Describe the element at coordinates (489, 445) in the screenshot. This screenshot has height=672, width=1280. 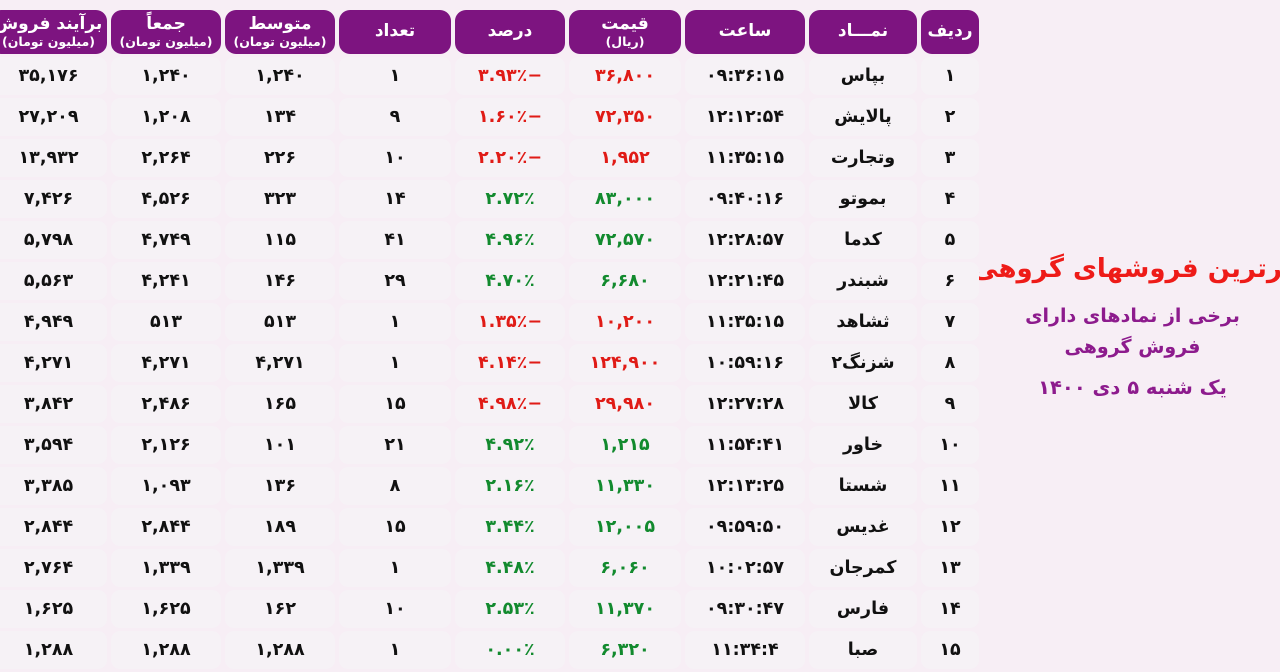
I see `table-row: ۱۰ خاور ۱۱:۵۴:۴۱ ۱,۲۱۵ ۴.۹۲٪ ۲۱ ۱۰۱ ۲,۱۲۶ ۳,۵۹۴` at that location.